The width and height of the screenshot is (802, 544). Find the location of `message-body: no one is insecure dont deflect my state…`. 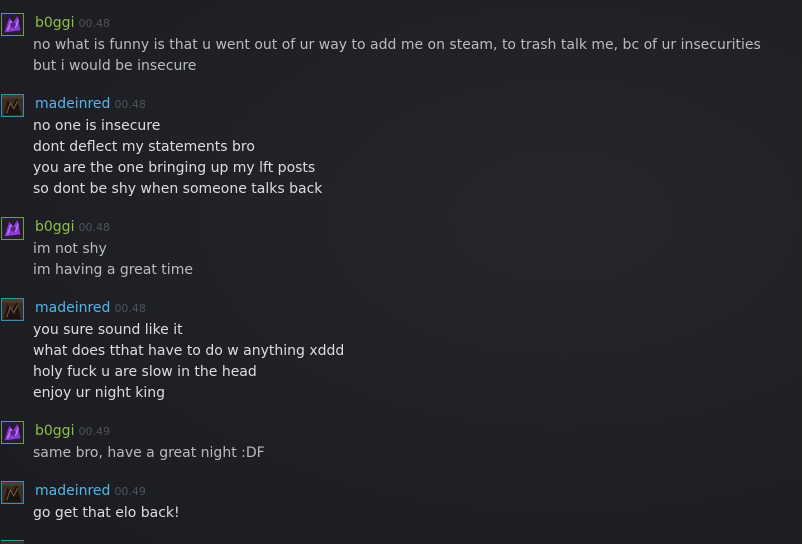

message-body: no one is insecure dont deflect my state… is located at coordinates (177, 158).